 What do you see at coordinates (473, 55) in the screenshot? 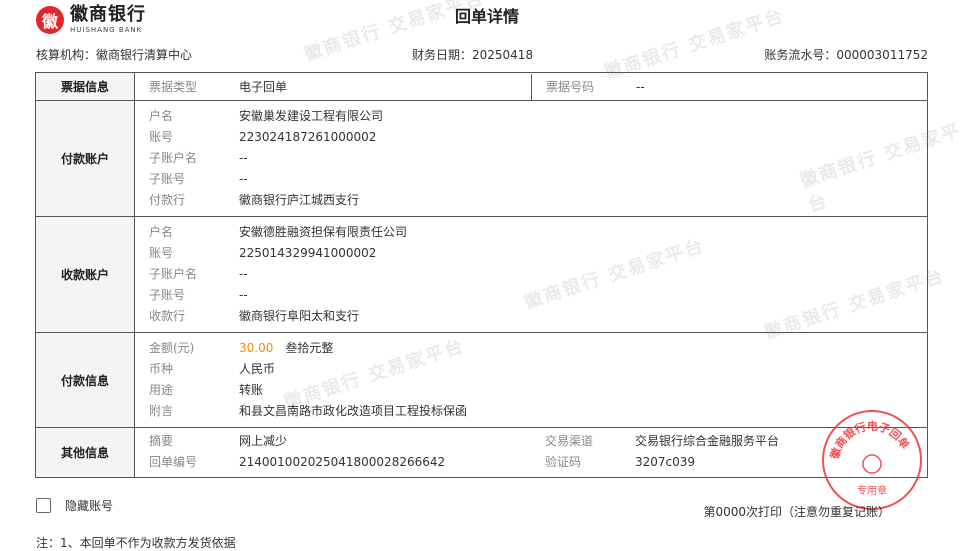
I see `finance-date: 财务日期：20250418` at bounding box center [473, 55].